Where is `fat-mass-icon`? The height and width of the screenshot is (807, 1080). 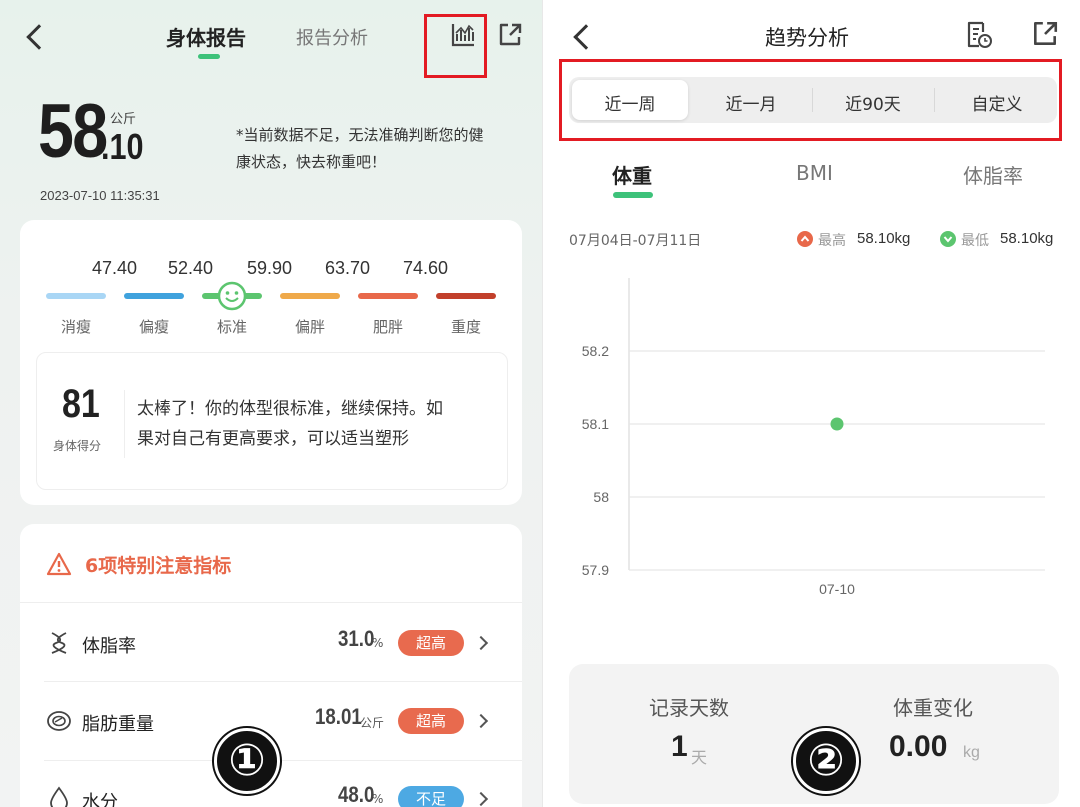
fat-mass-icon is located at coordinates (59, 721).